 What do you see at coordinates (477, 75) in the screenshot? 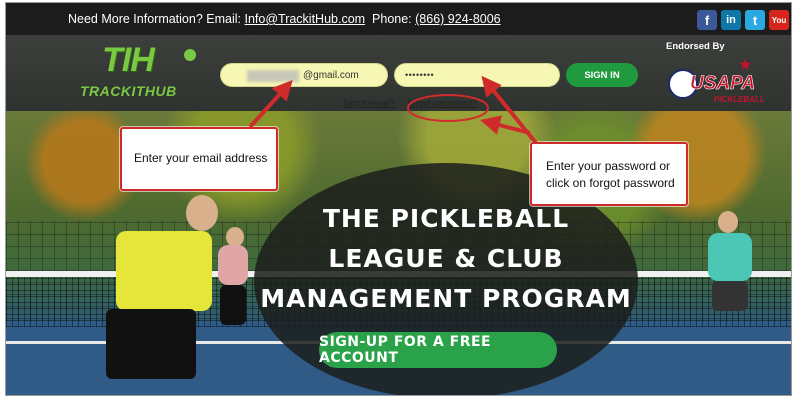
I see `password-input: ••••••••` at bounding box center [477, 75].